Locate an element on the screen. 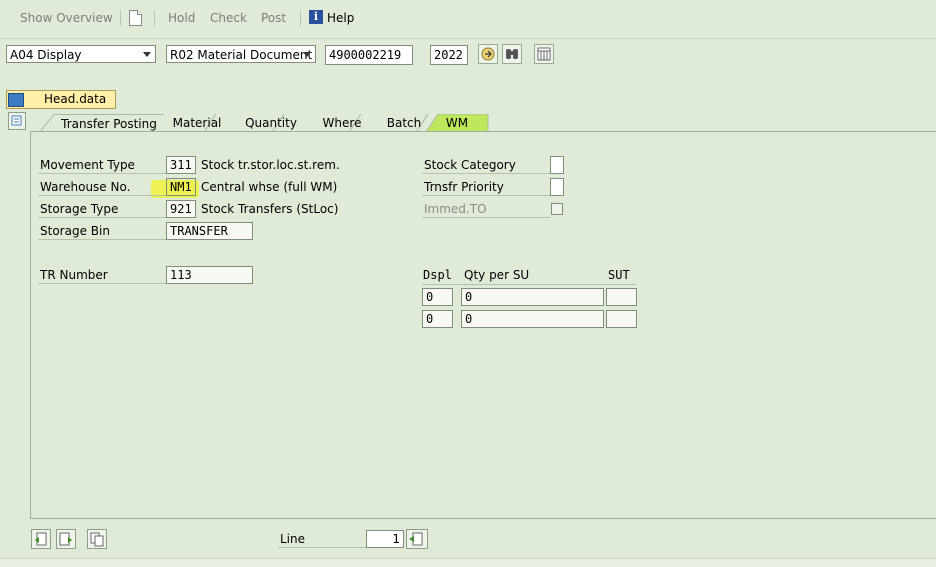 The width and height of the screenshot is (936, 567). action-combo: A04 Display is located at coordinates (81, 54).